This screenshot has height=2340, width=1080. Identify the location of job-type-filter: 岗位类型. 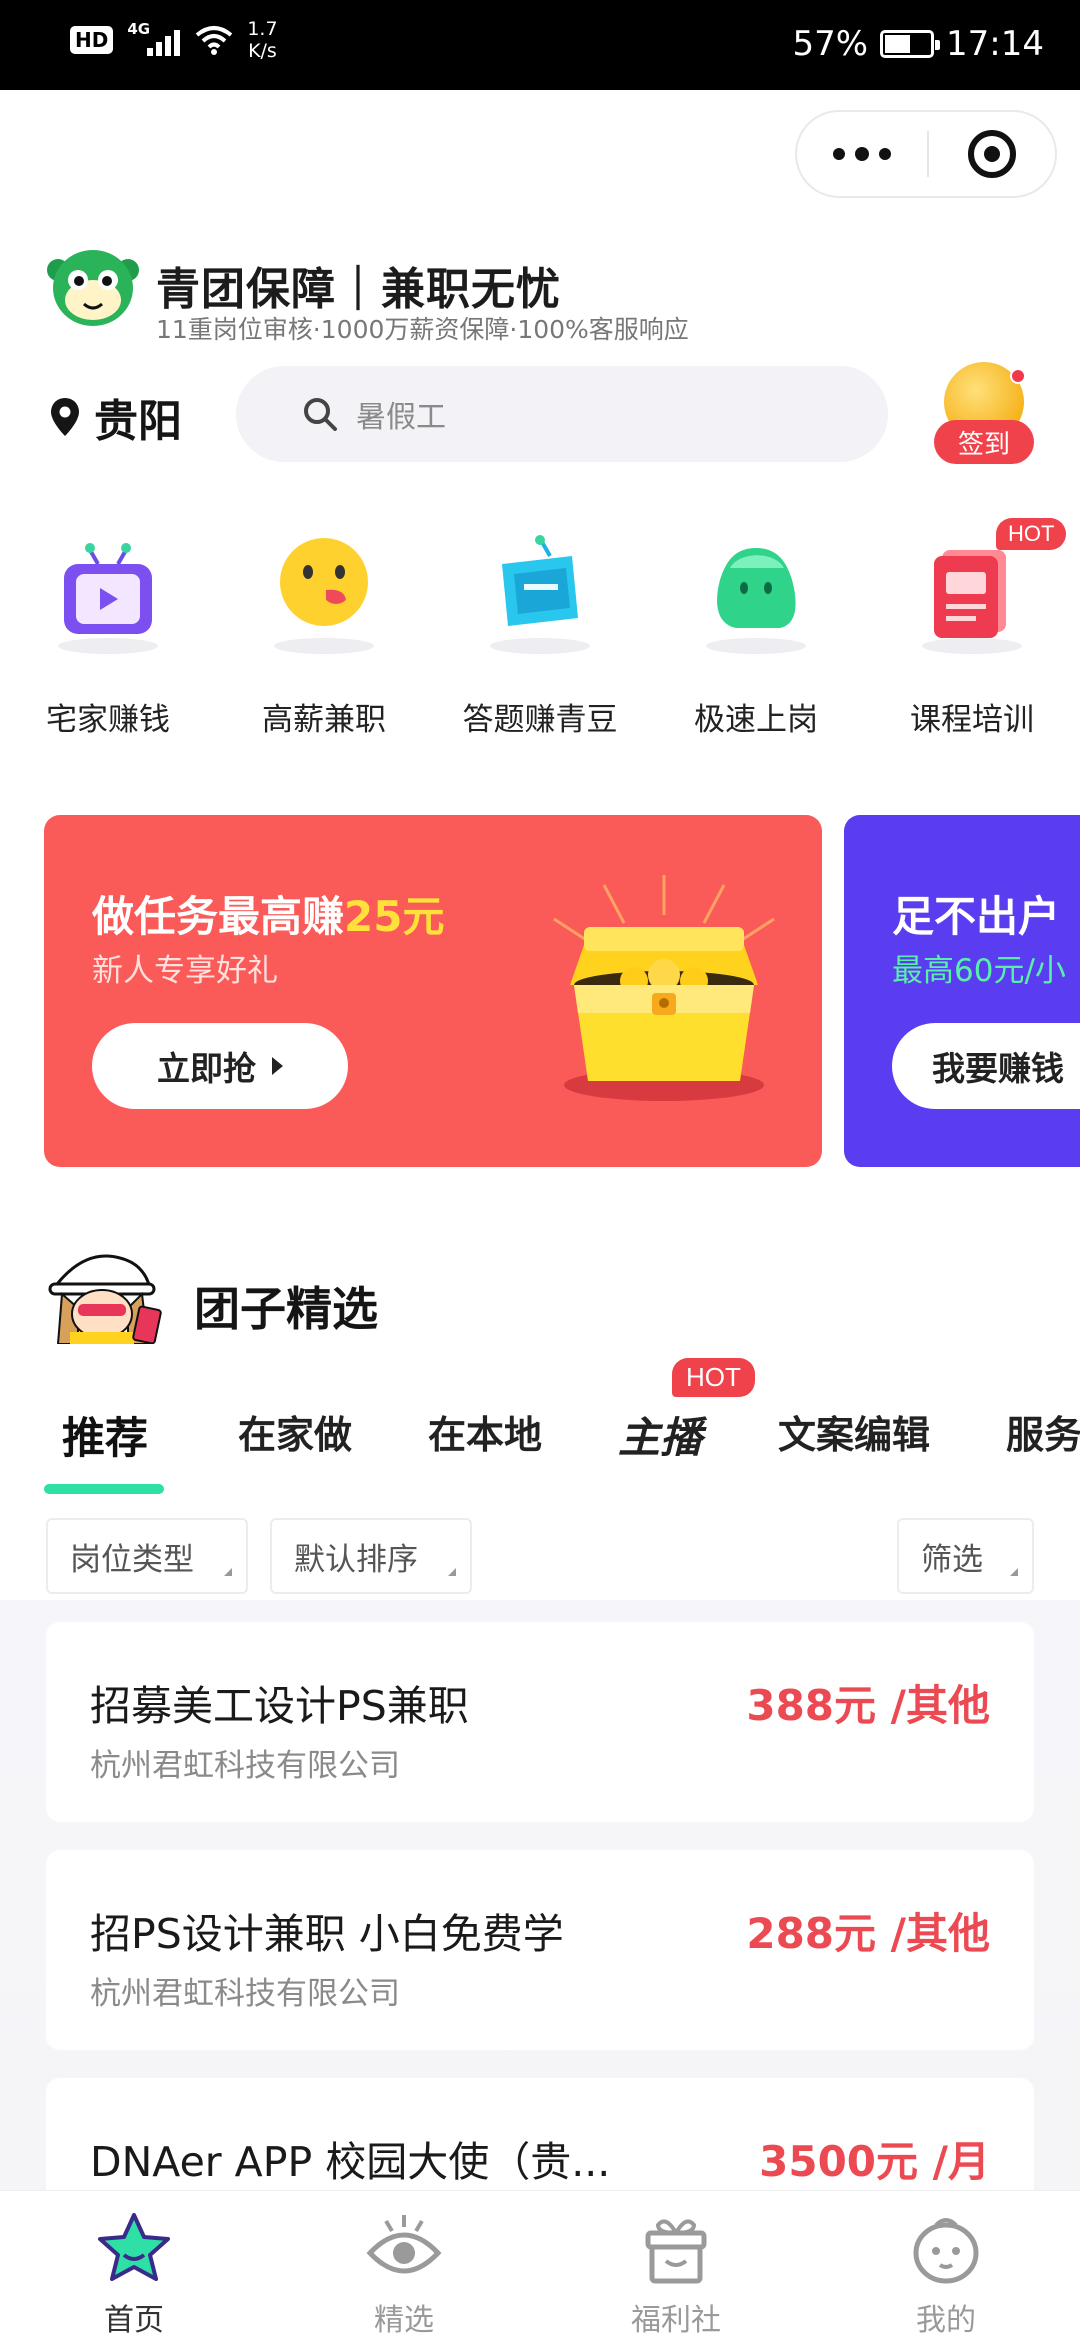
(147, 1556).